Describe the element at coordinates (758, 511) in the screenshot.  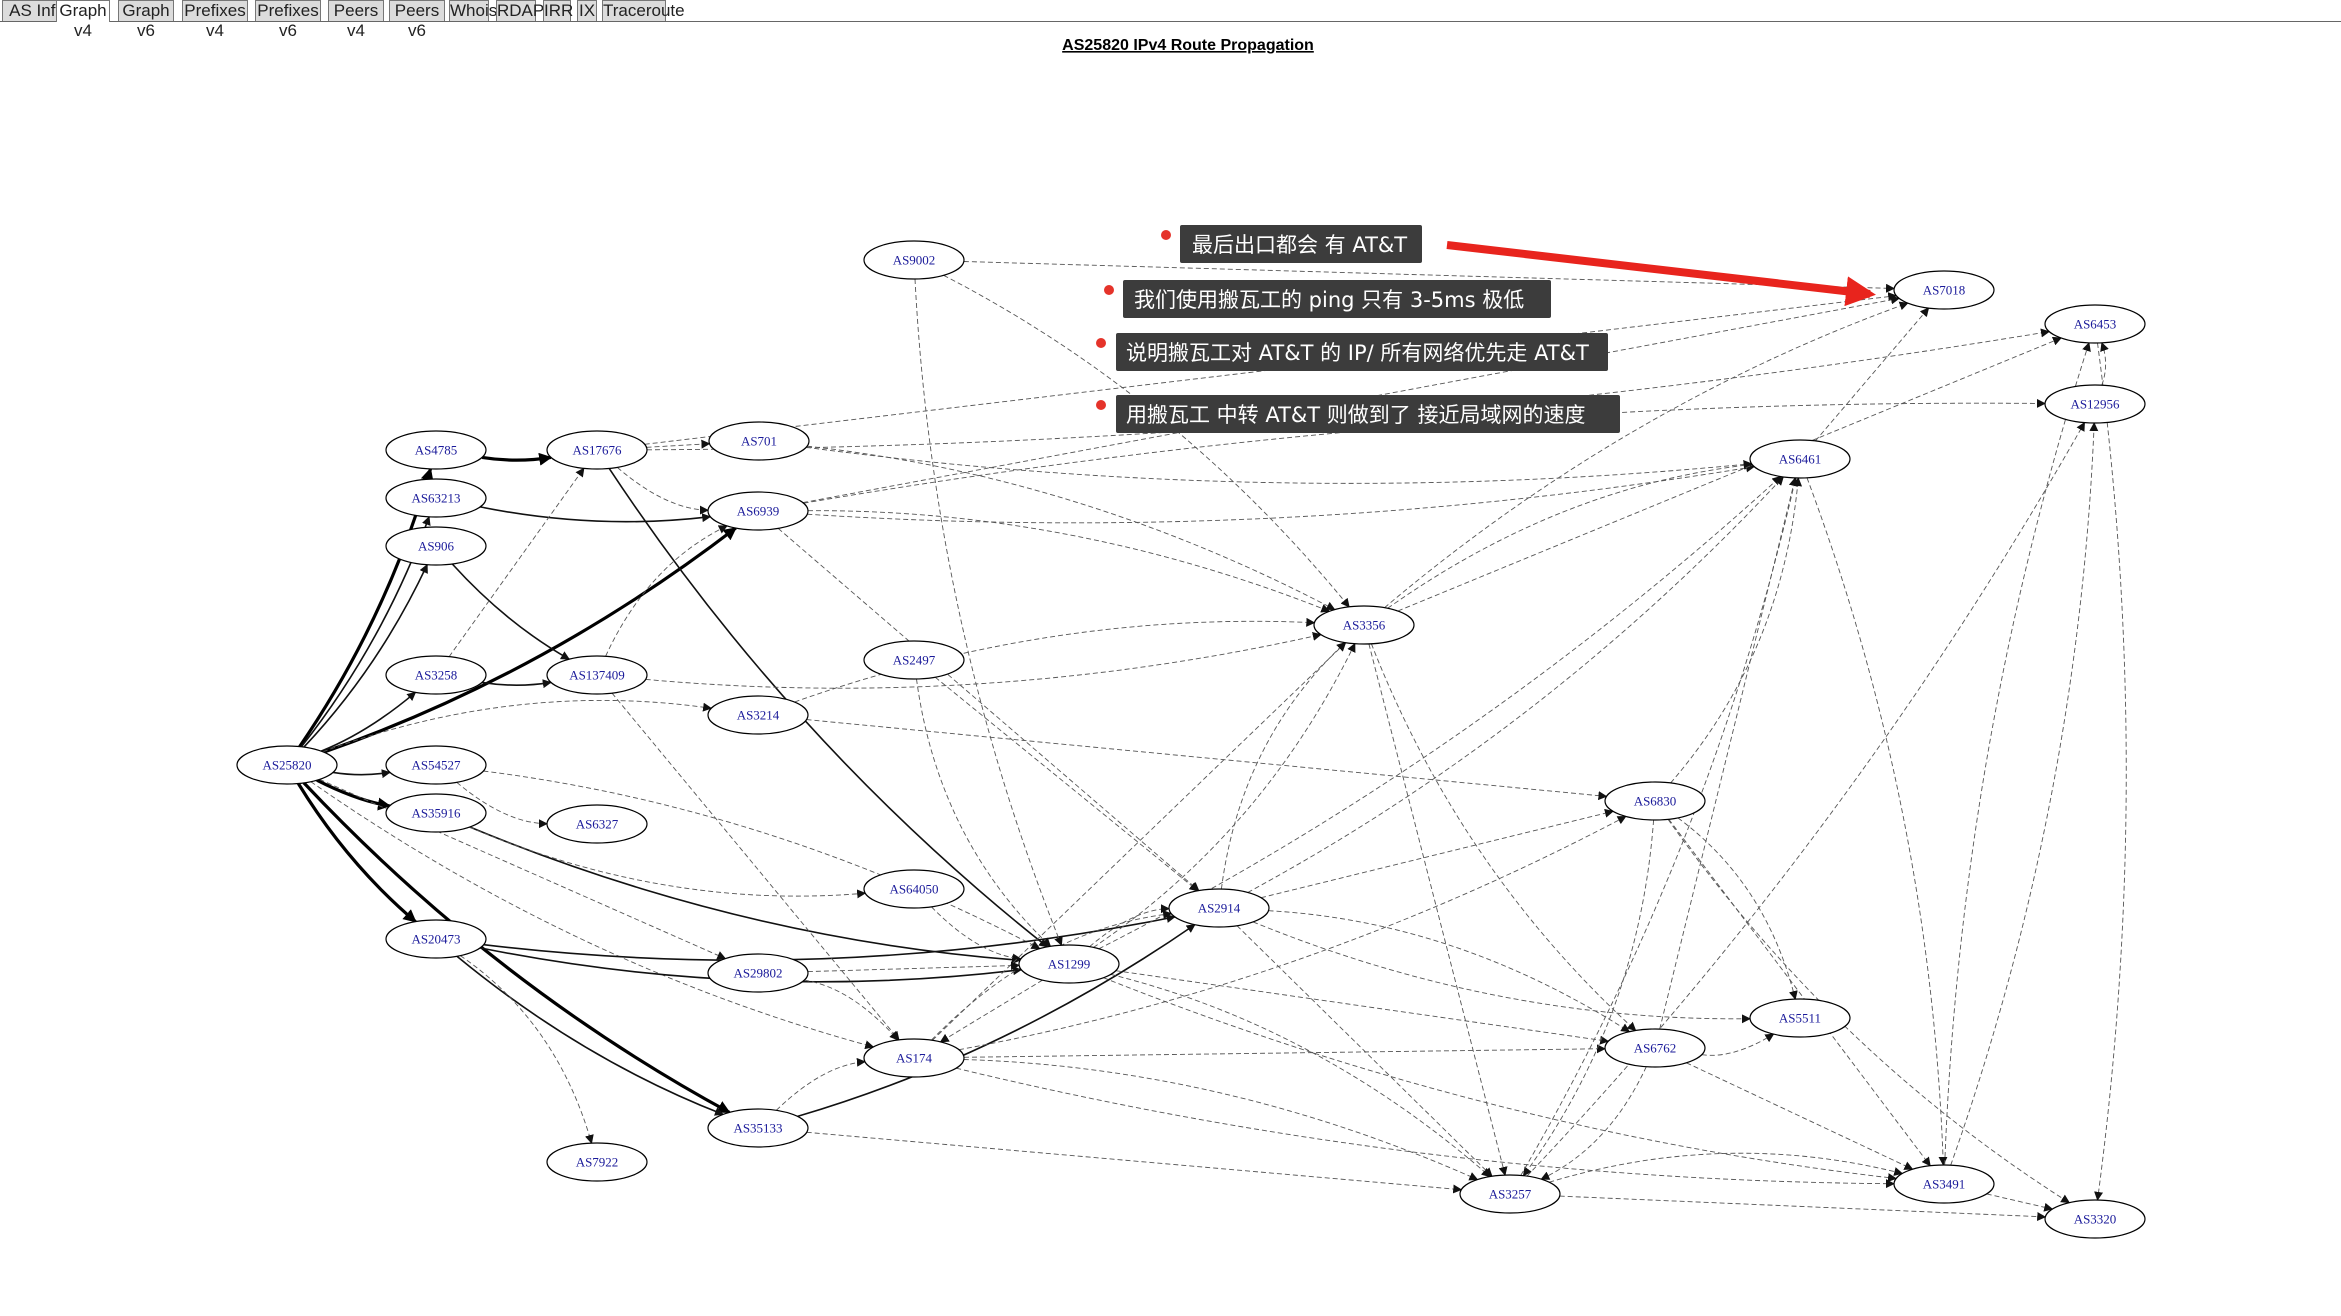
I see `node-as6939: AS6939` at that location.